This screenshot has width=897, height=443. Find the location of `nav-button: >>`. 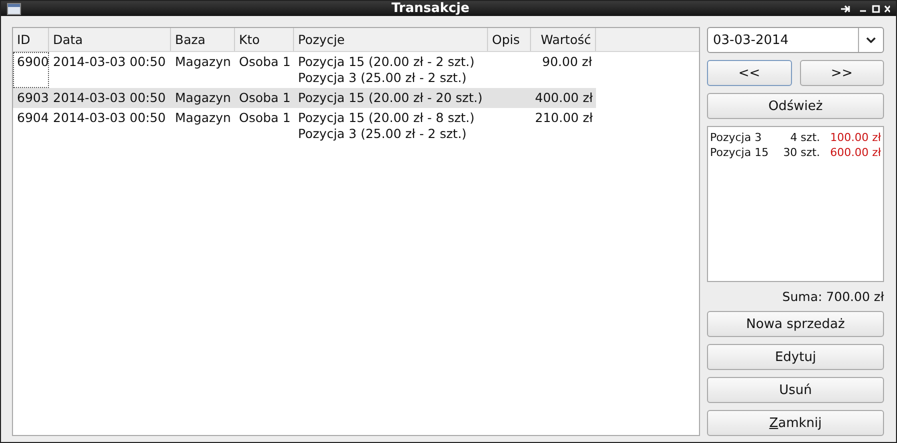

nav-button: >> is located at coordinates (842, 73).